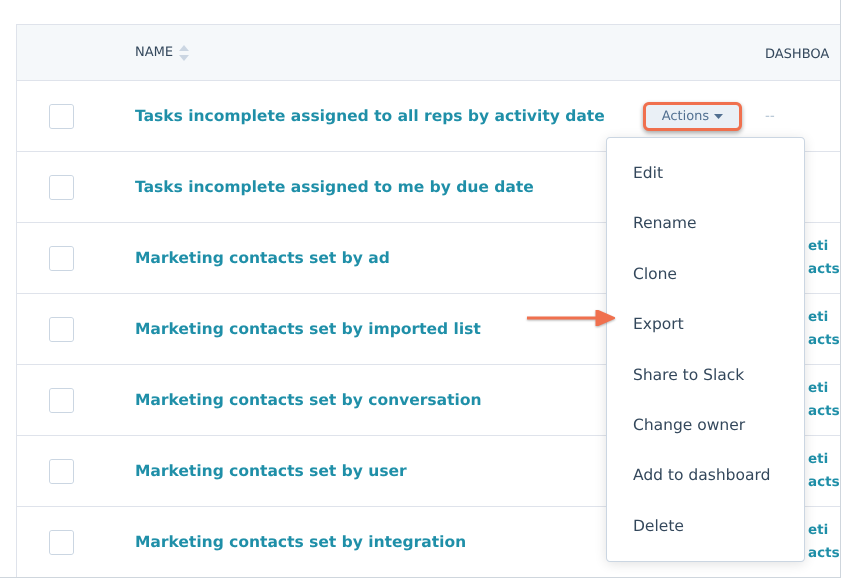 This screenshot has height=584, width=842. Describe the element at coordinates (719, 116) in the screenshot. I see `caret-icon` at that location.